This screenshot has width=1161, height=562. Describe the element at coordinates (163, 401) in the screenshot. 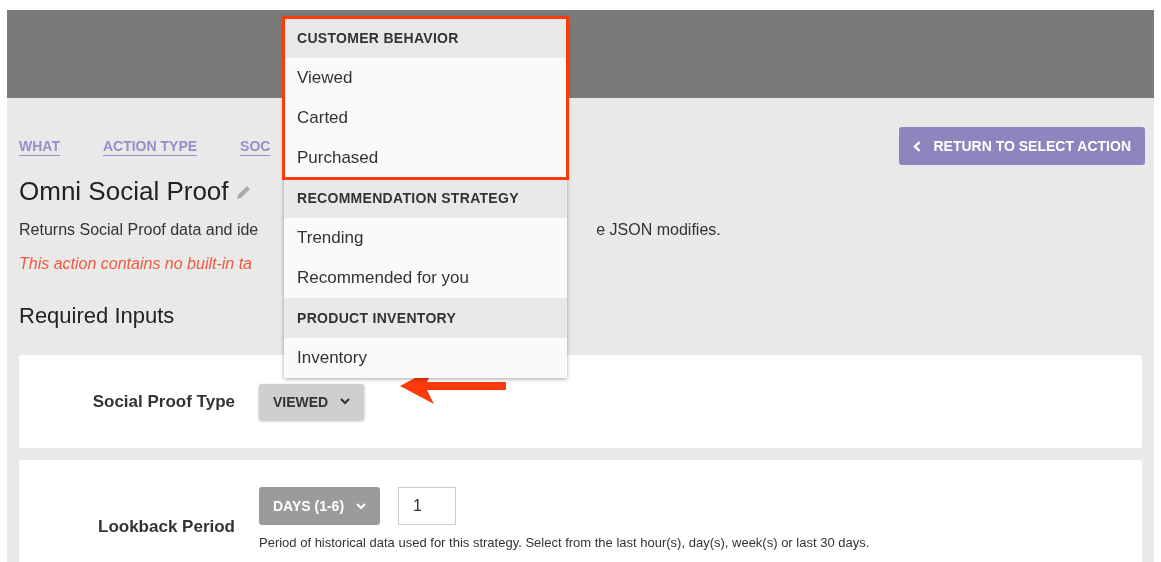

I see `field-label: Social Proof Type` at that location.